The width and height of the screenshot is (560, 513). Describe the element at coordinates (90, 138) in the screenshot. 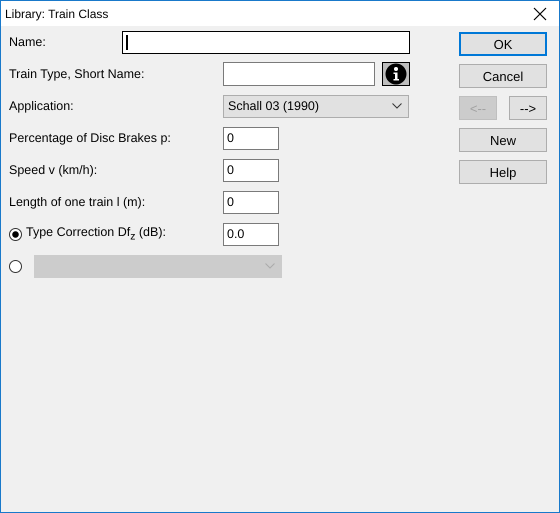

I see `field-label: Percentage of Disc Brakes p:` at that location.